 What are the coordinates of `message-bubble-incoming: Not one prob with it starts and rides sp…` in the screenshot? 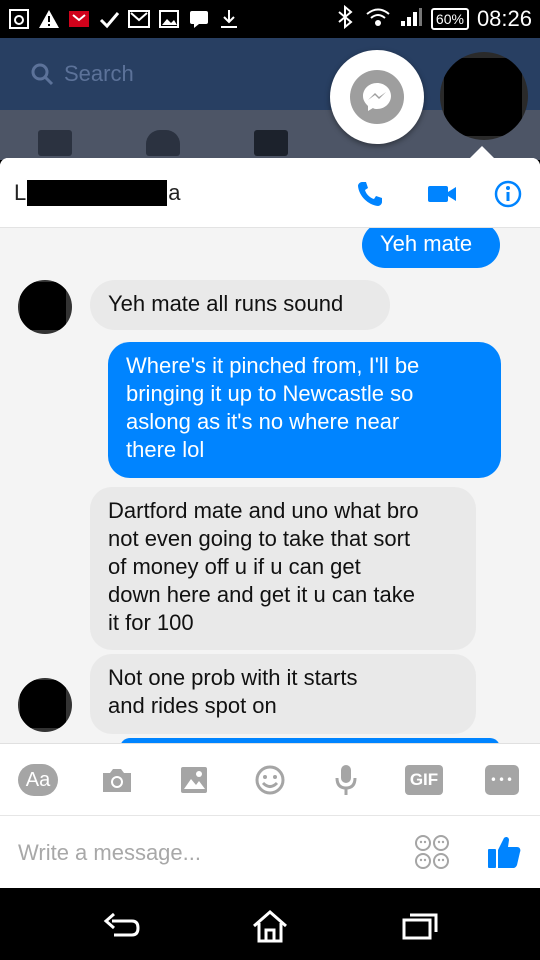 It's located at (283, 694).